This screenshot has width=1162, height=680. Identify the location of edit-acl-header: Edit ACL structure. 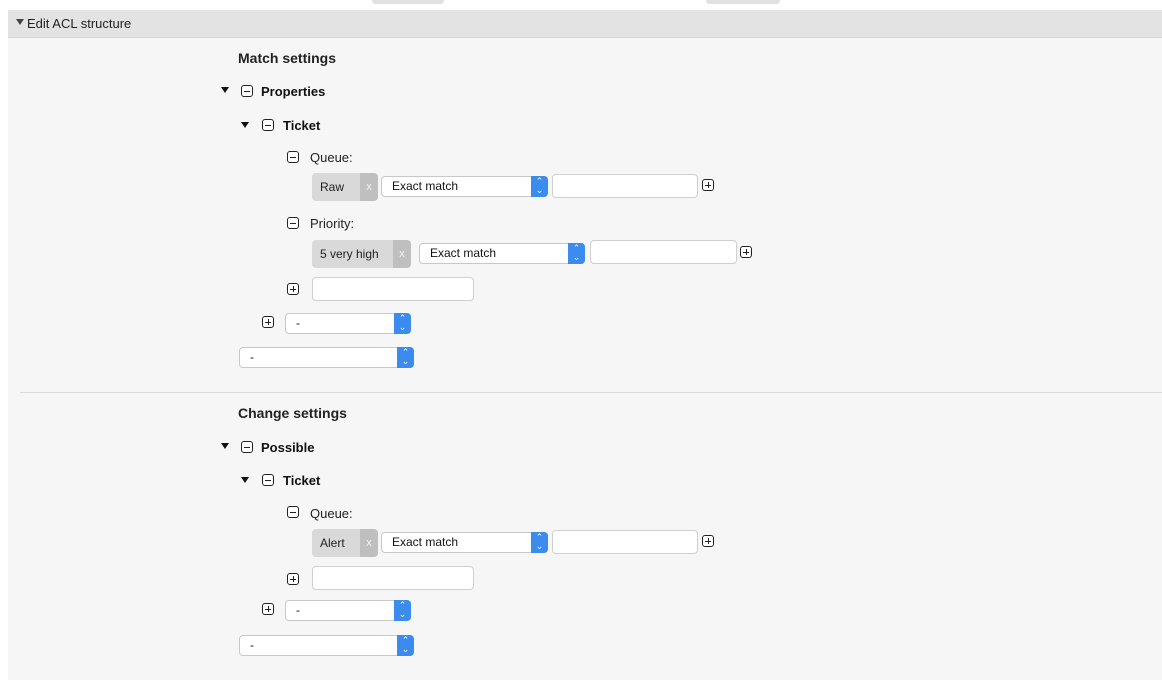
(585, 24).